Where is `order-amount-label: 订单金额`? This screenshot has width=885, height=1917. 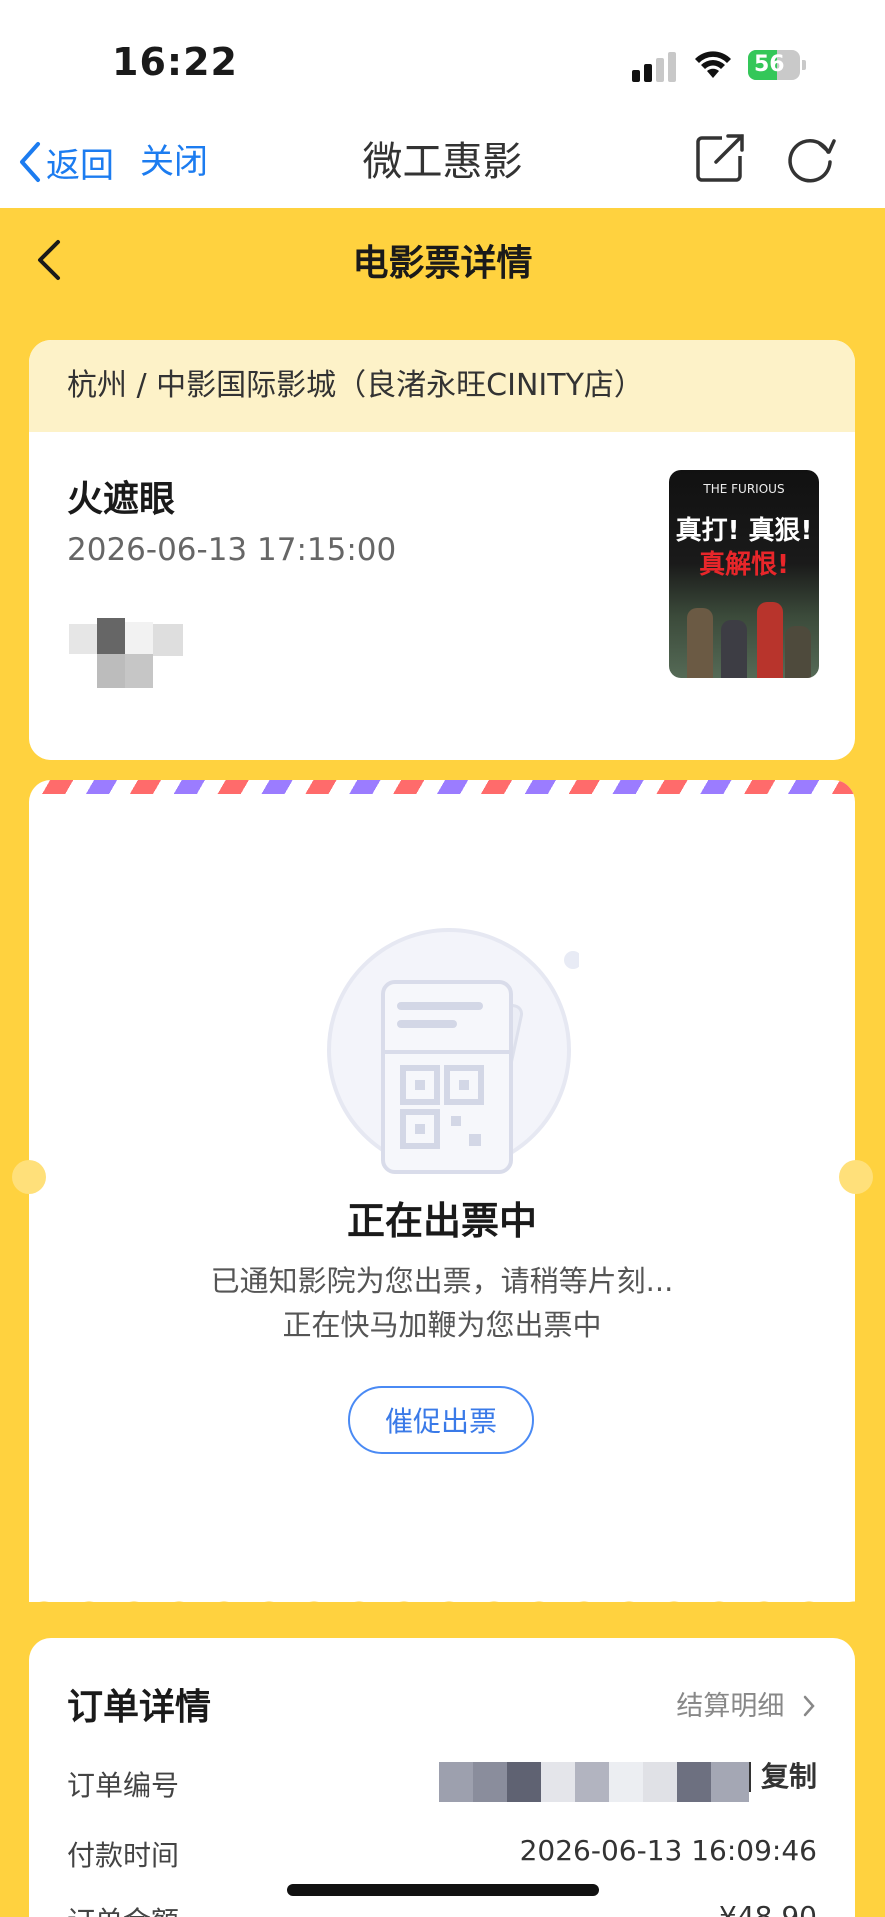
order-amount-label: 订单金额 is located at coordinates (123, 1908).